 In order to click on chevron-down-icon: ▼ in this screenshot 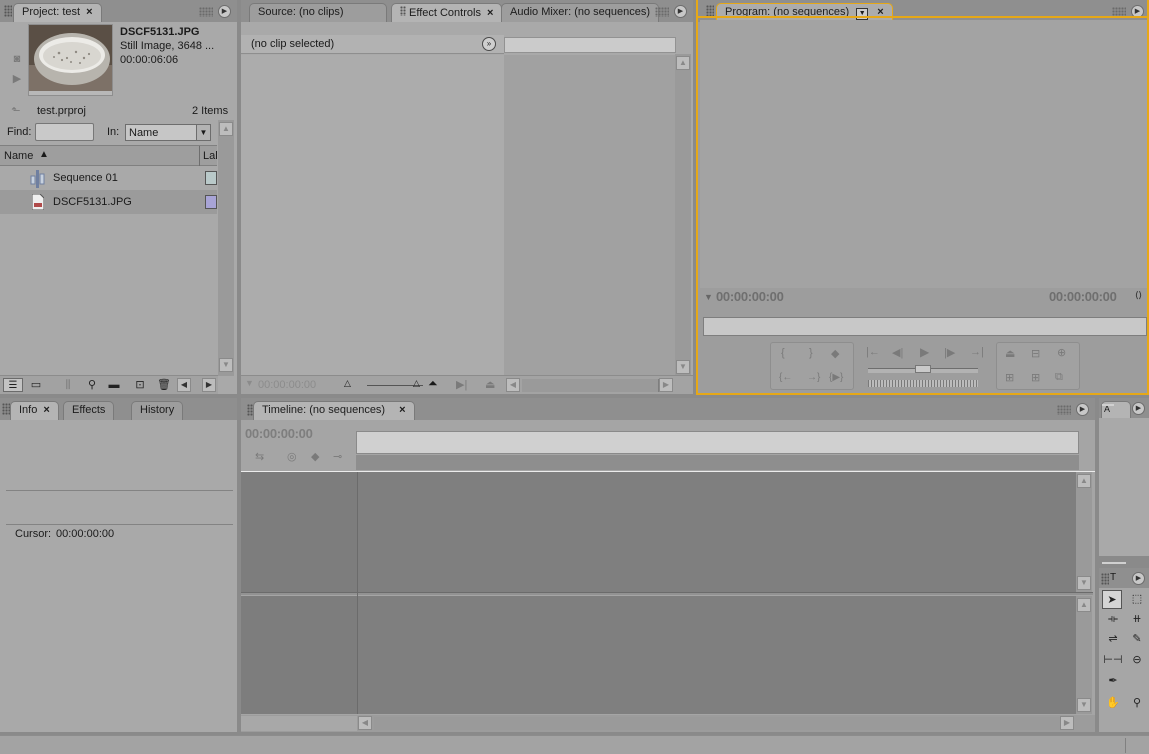, I will do `click(862, 14)`.